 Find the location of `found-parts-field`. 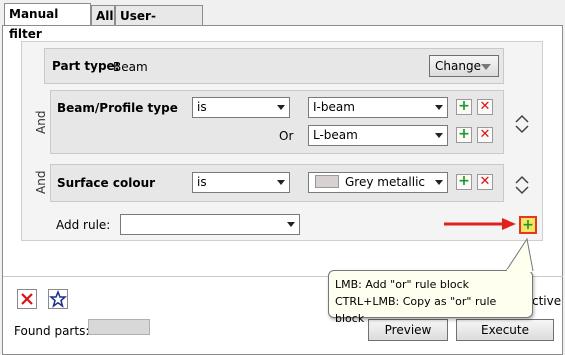

found-parts-field is located at coordinates (119, 327).